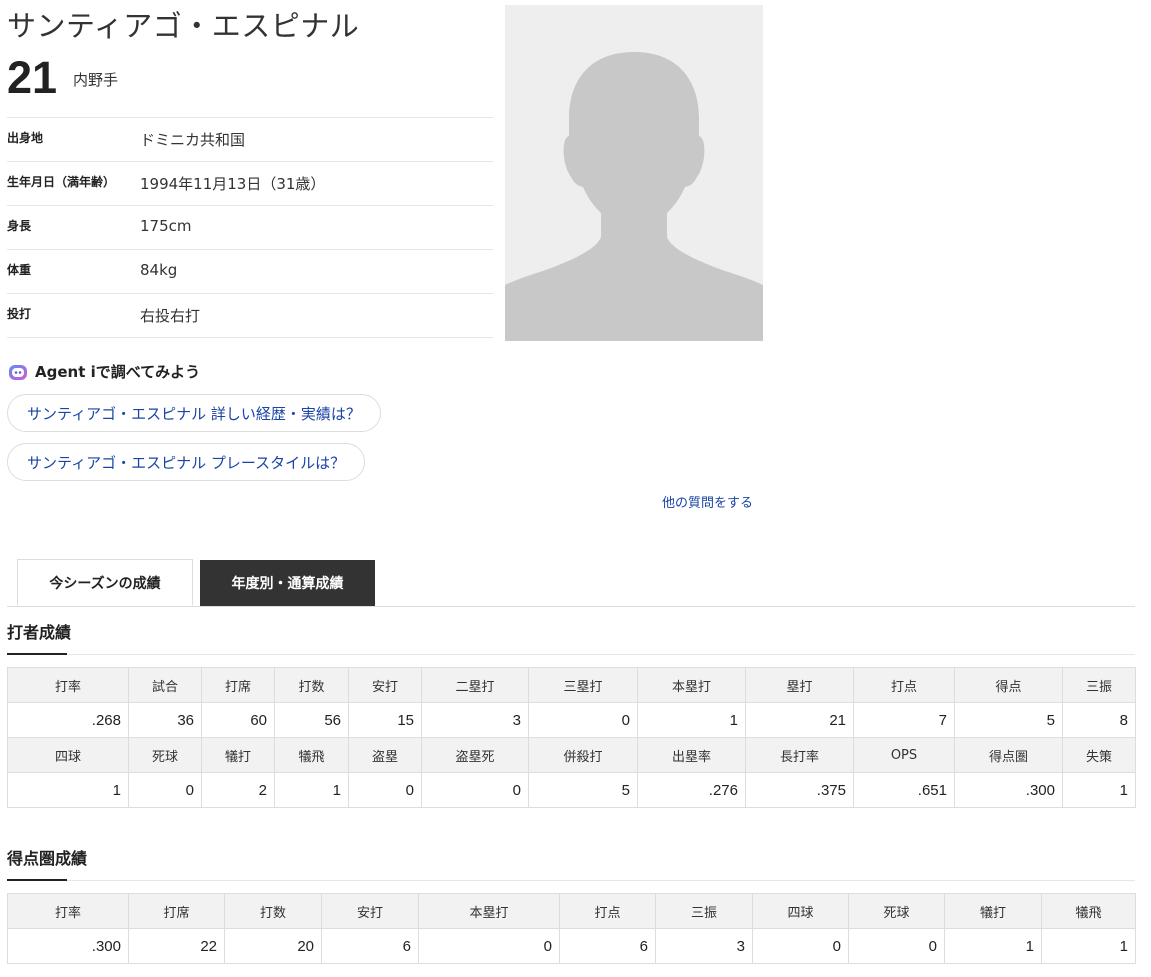 This screenshot has width=1151, height=977. Describe the element at coordinates (238, 790) in the screenshot. I see `table-cell: 2` at that location.